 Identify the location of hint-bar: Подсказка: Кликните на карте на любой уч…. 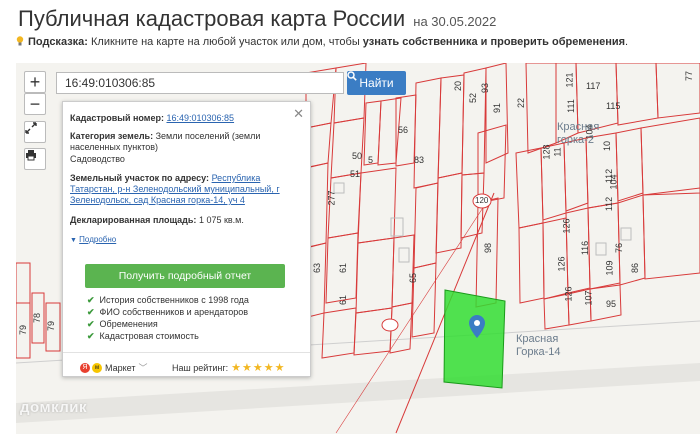
(322, 42).